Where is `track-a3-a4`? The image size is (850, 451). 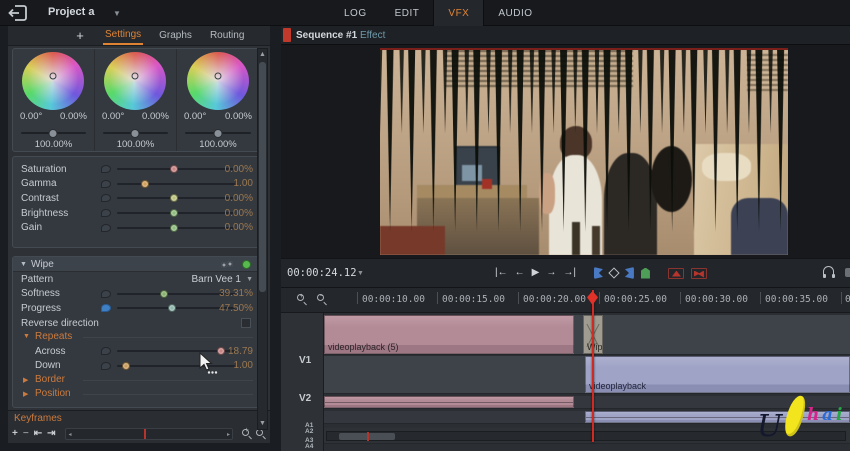
track-a3-a4 is located at coordinates (587, 417).